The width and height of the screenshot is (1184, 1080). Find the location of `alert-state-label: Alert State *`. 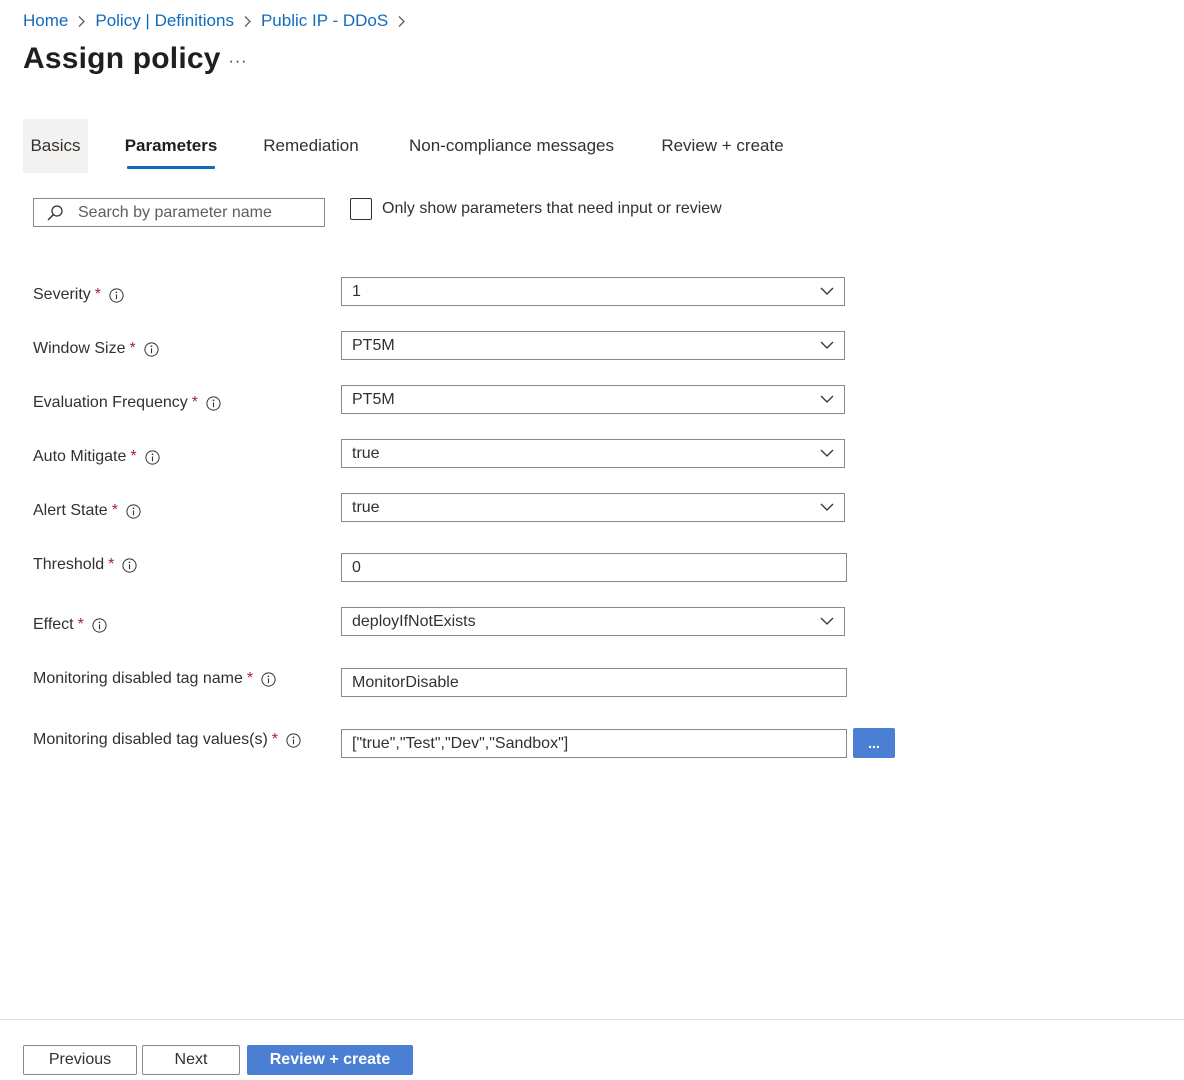

alert-state-label: Alert State * is located at coordinates (87, 511).